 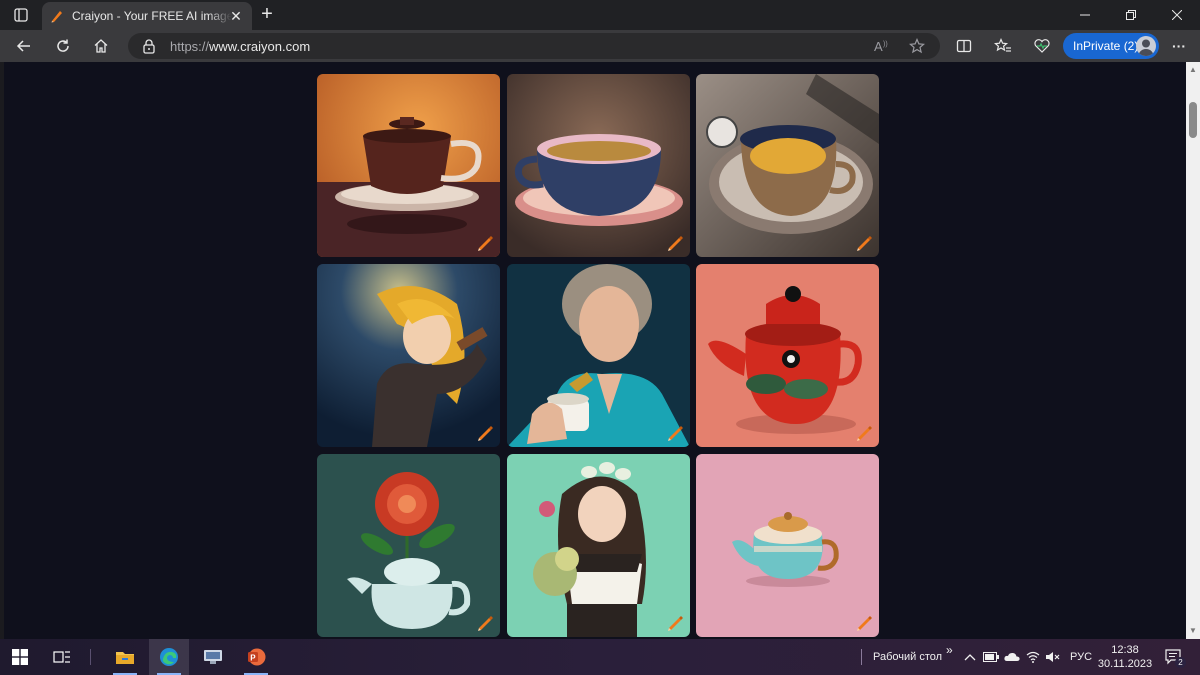 I want to click on anime-girl-with-flowers-image, so click(x=598, y=545).